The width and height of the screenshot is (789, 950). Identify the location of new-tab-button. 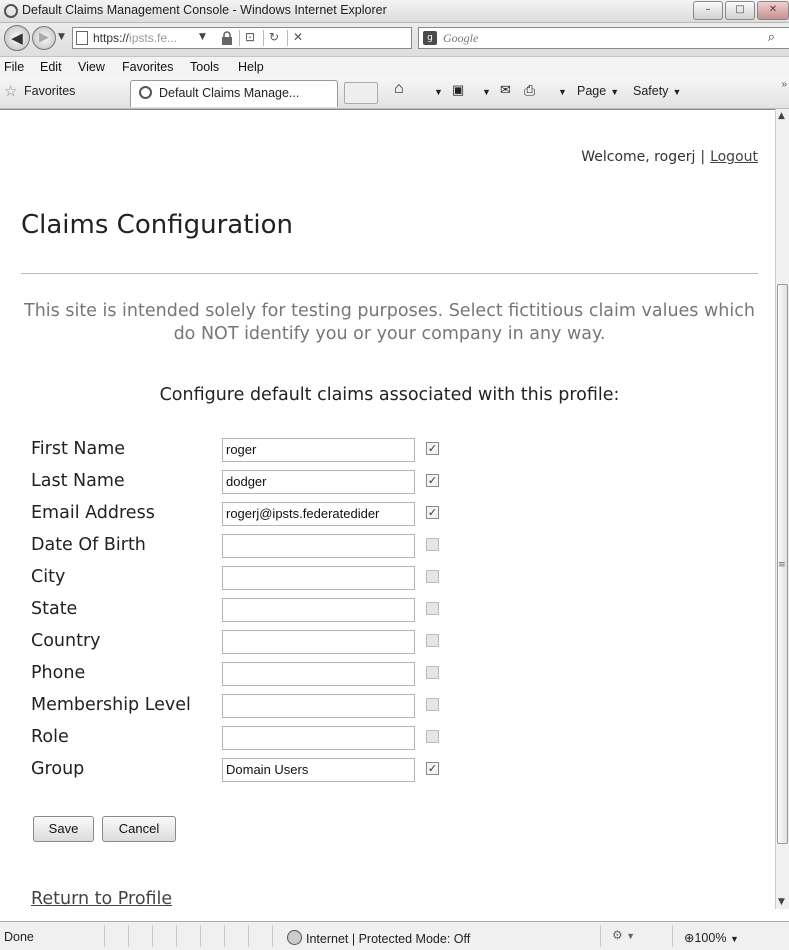
(361, 93).